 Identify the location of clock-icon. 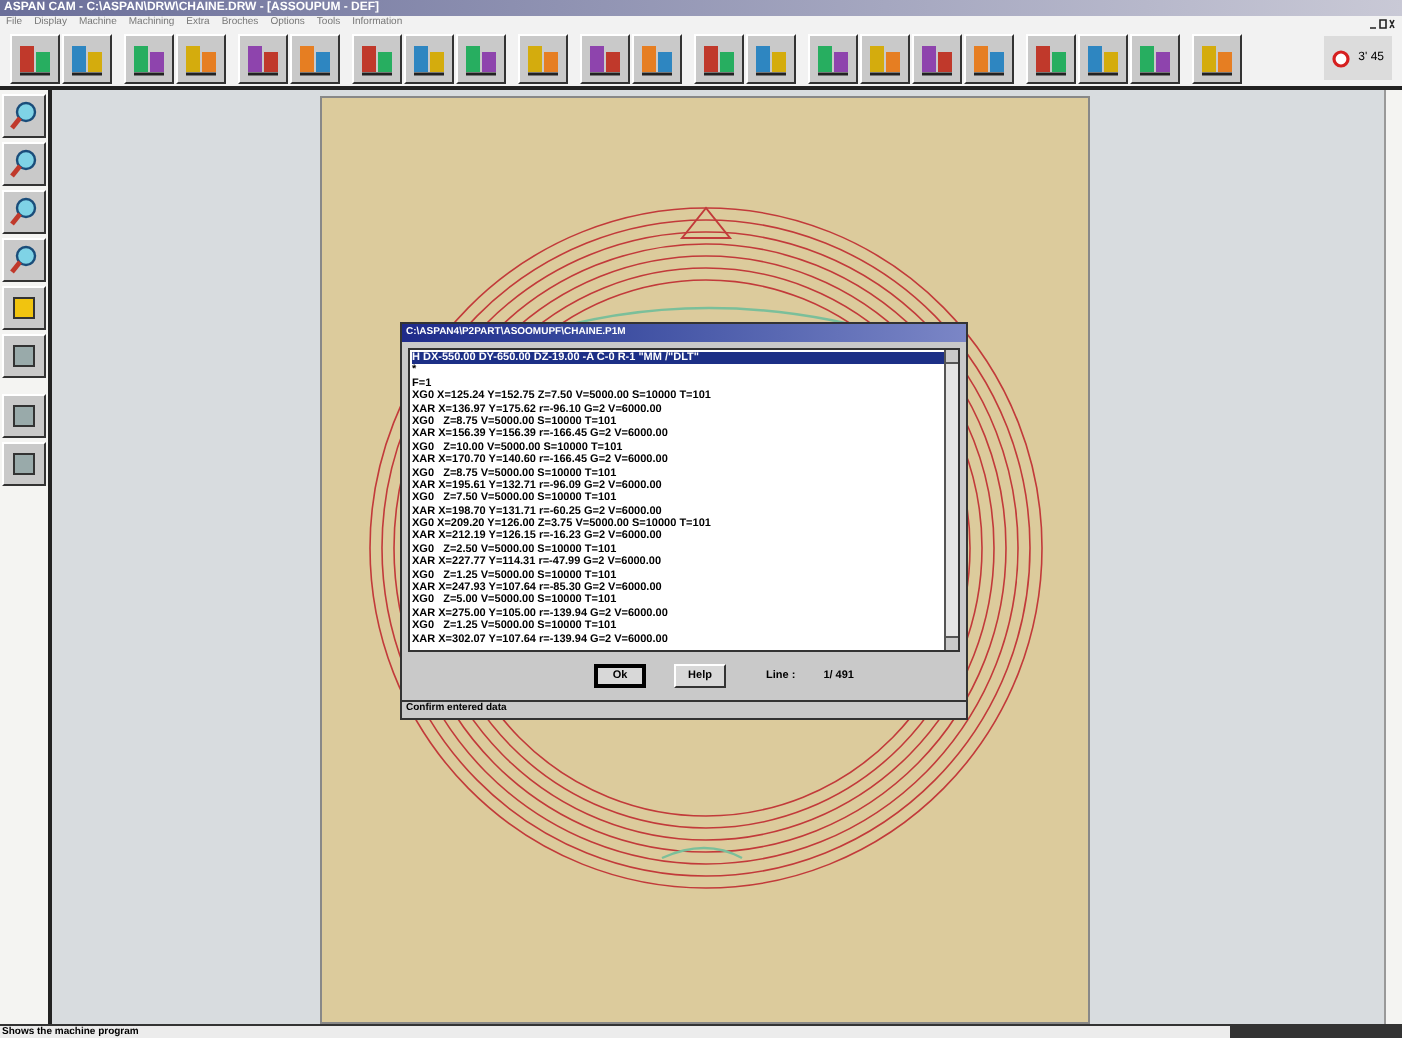
(1341, 58).